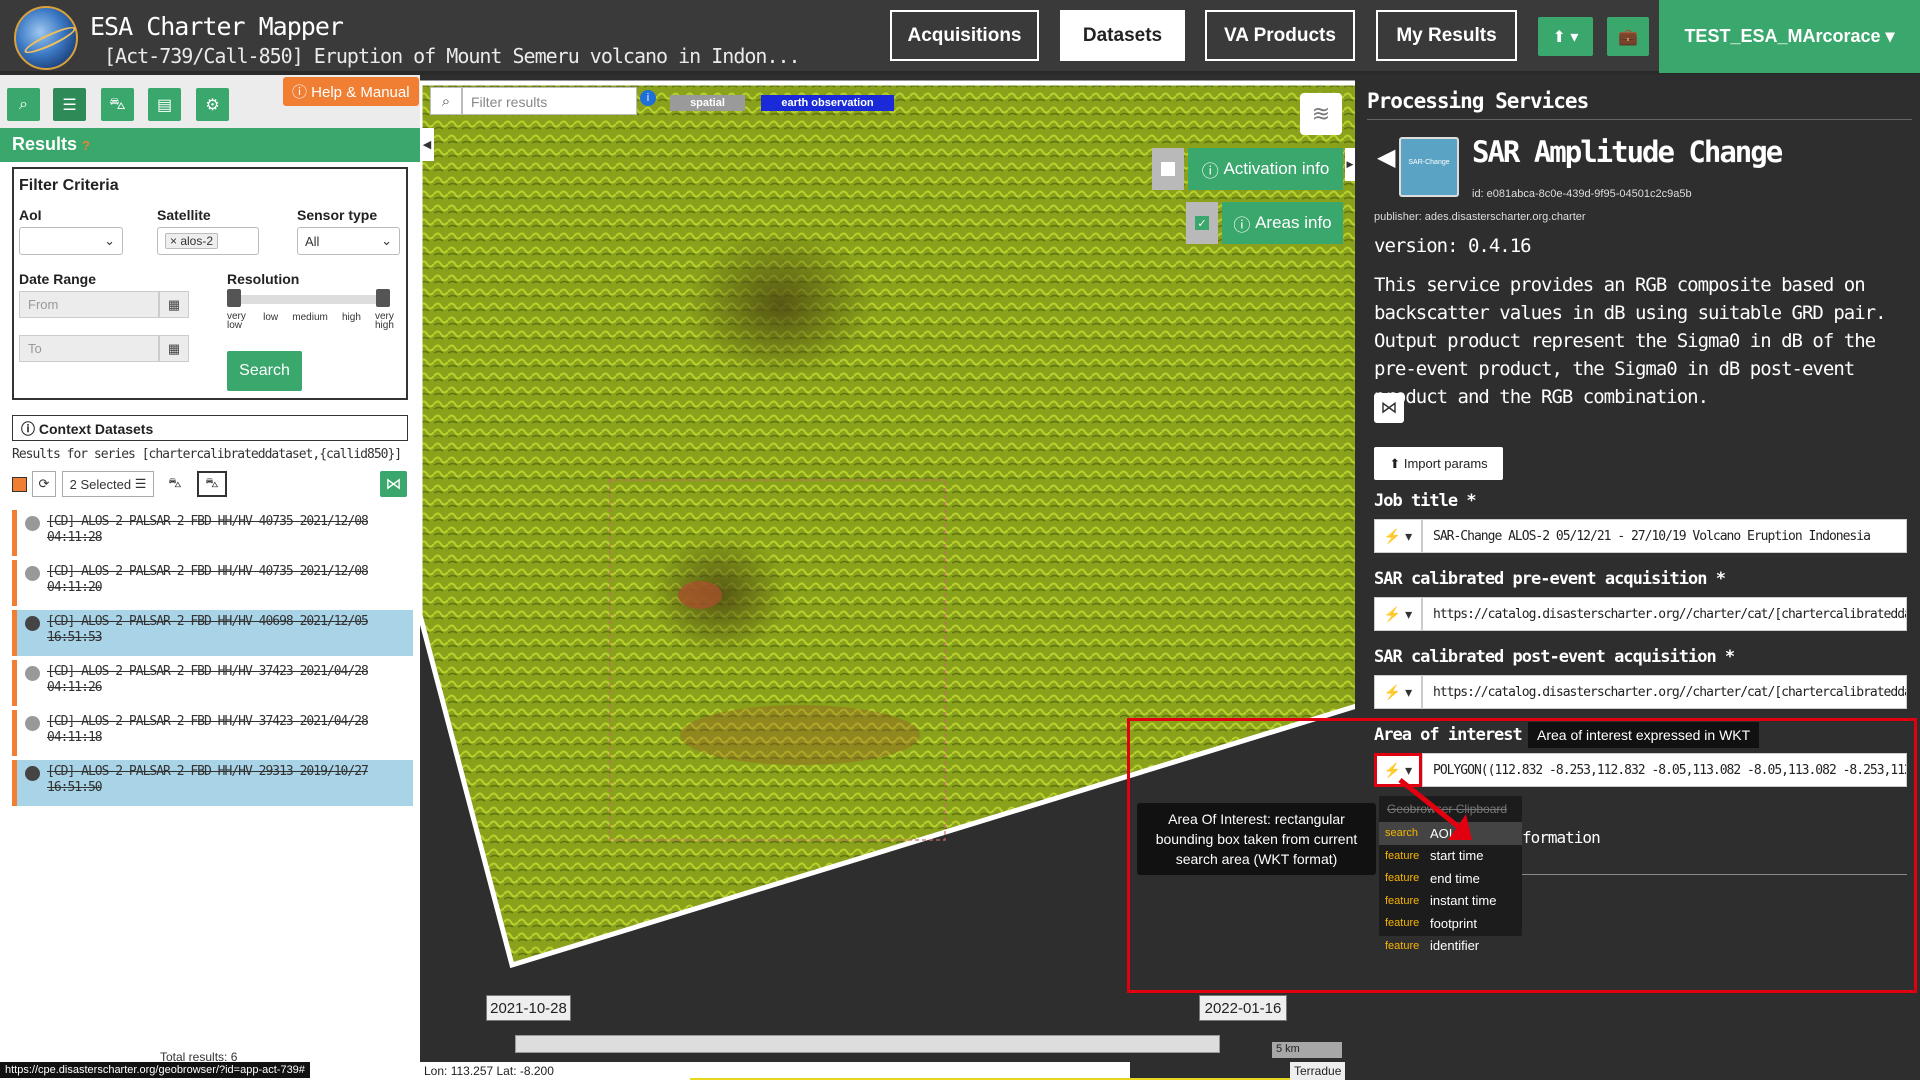  I want to click on item-tag: feature, so click(1402, 855).